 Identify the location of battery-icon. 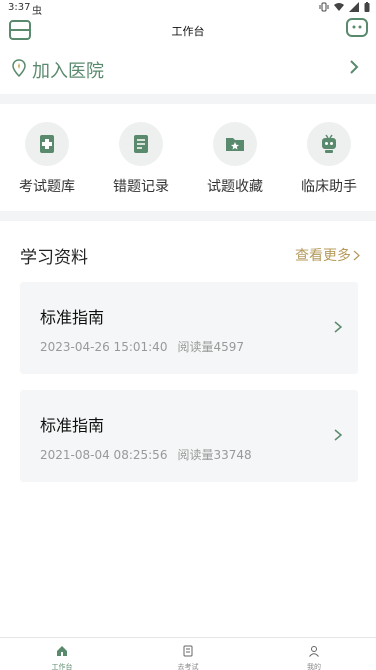
(367, 7).